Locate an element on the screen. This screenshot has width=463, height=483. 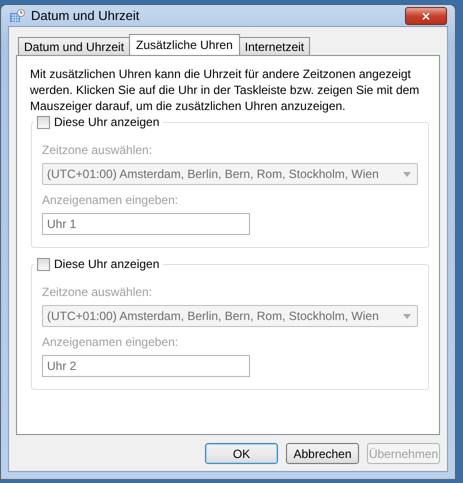
tab: Datum und Uhrzeit is located at coordinates (74, 46).